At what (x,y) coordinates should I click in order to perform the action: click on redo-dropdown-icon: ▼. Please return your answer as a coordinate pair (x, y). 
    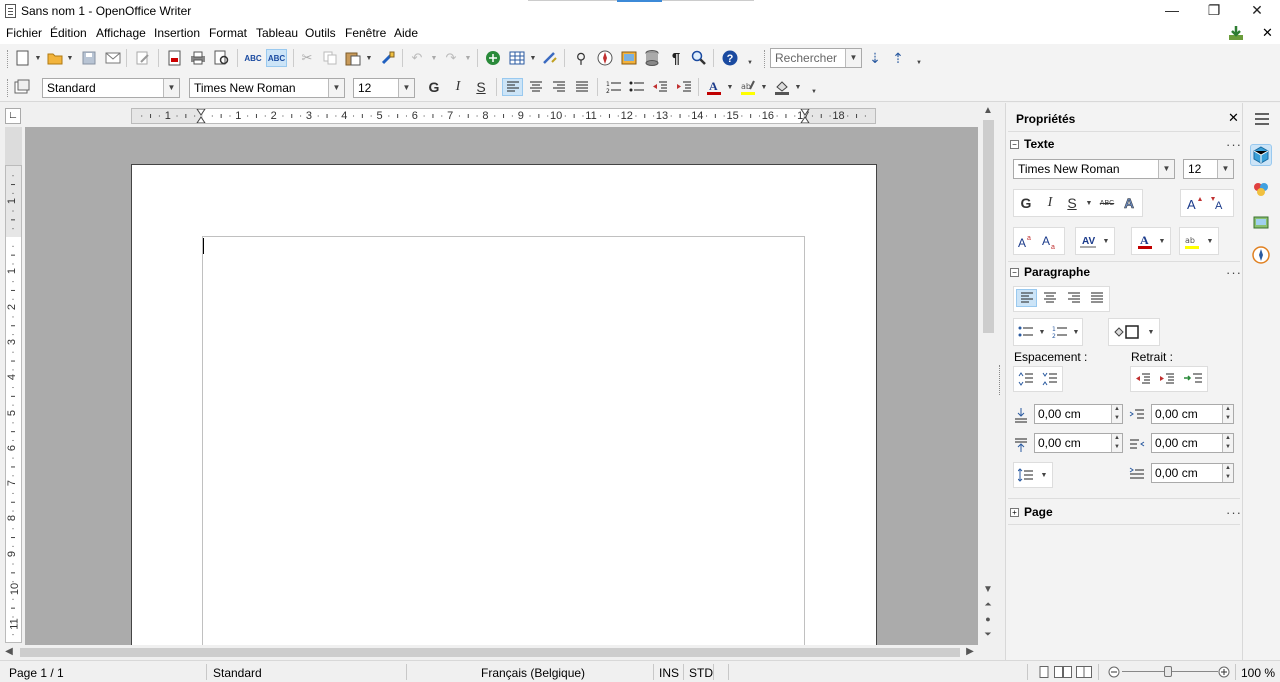
    Looking at the image, I should click on (468, 58).